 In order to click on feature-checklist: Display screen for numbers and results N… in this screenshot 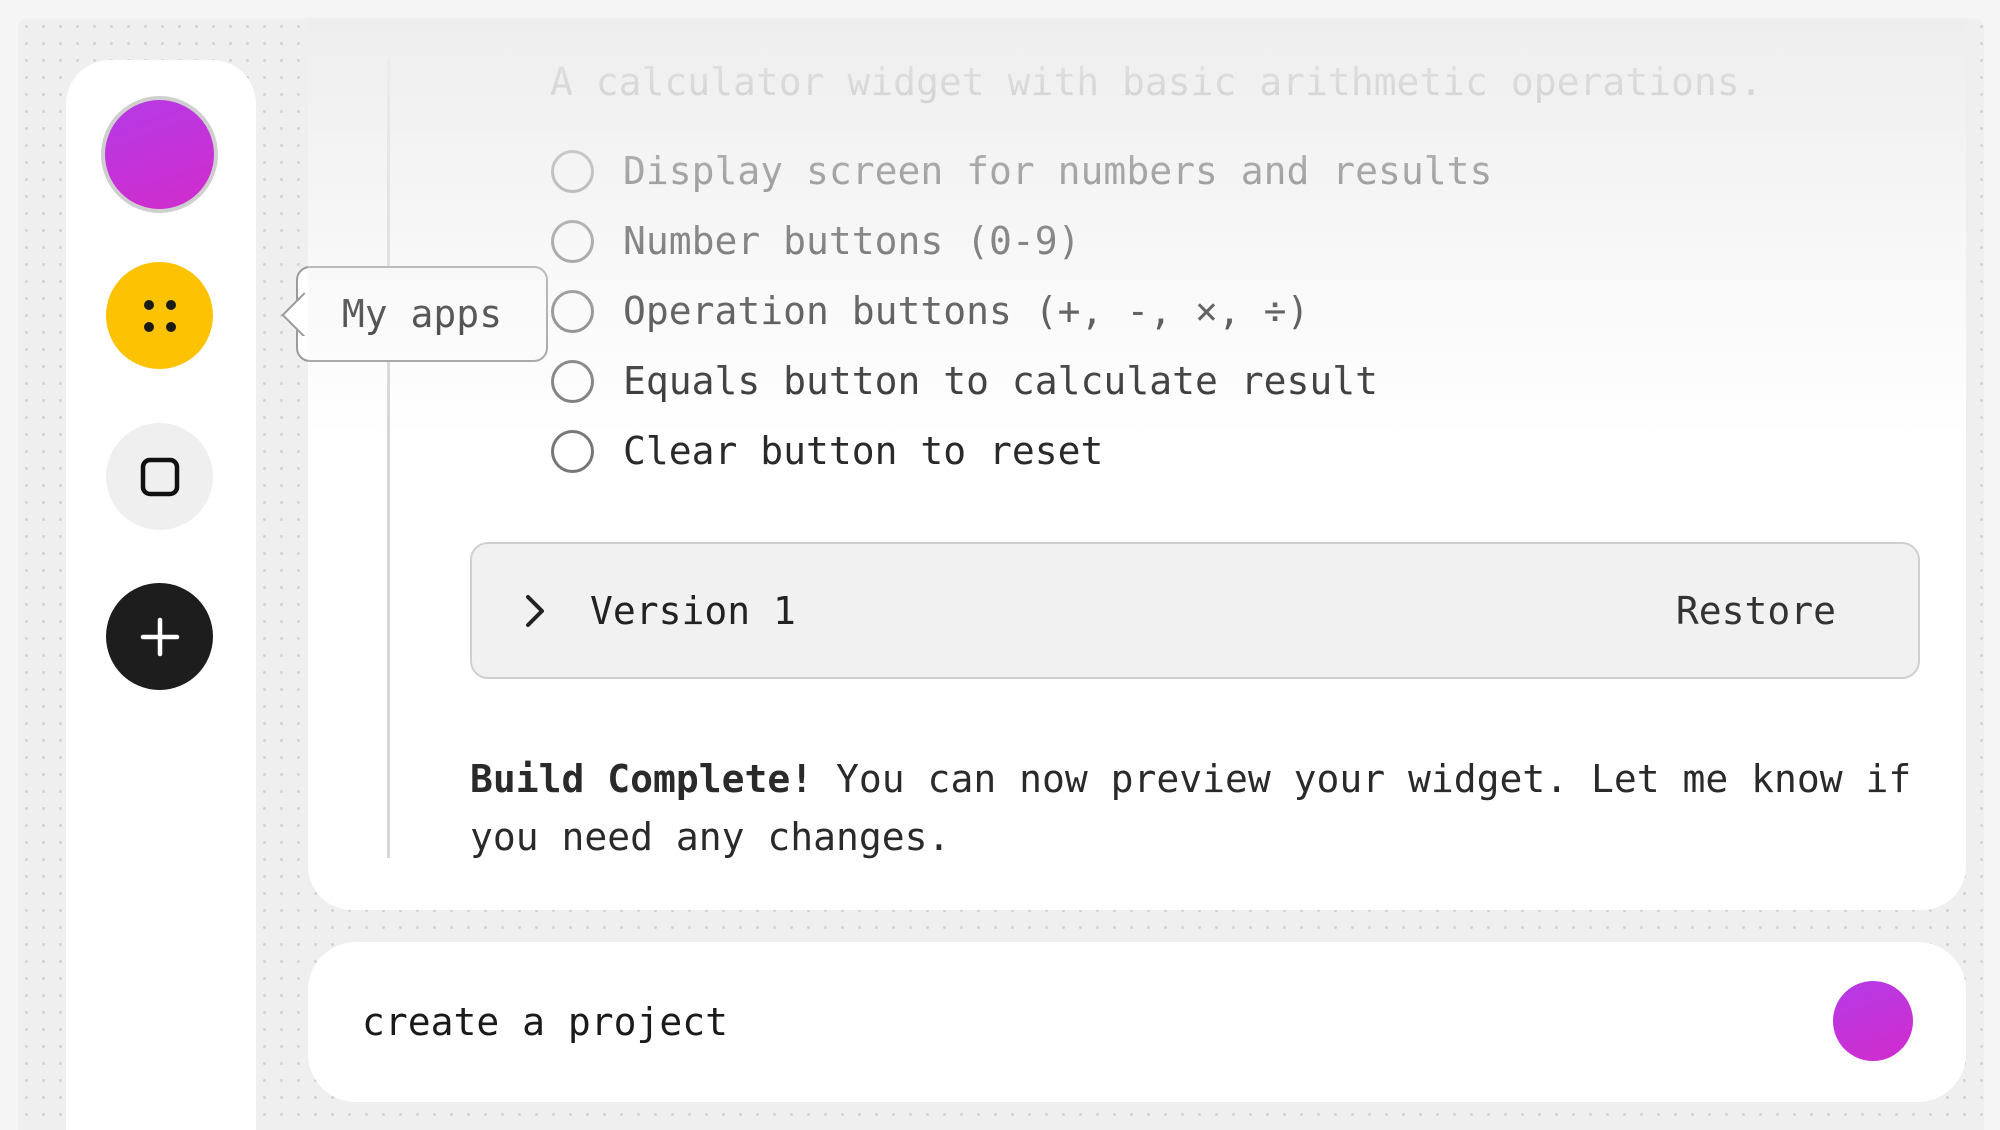, I will do `click(1021, 311)`.